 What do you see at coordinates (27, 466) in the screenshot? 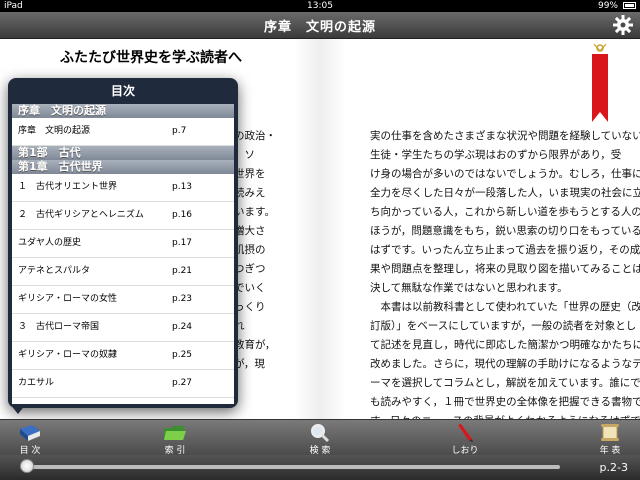
I see `page-slider-thumb` at bounding box center [27, 466].